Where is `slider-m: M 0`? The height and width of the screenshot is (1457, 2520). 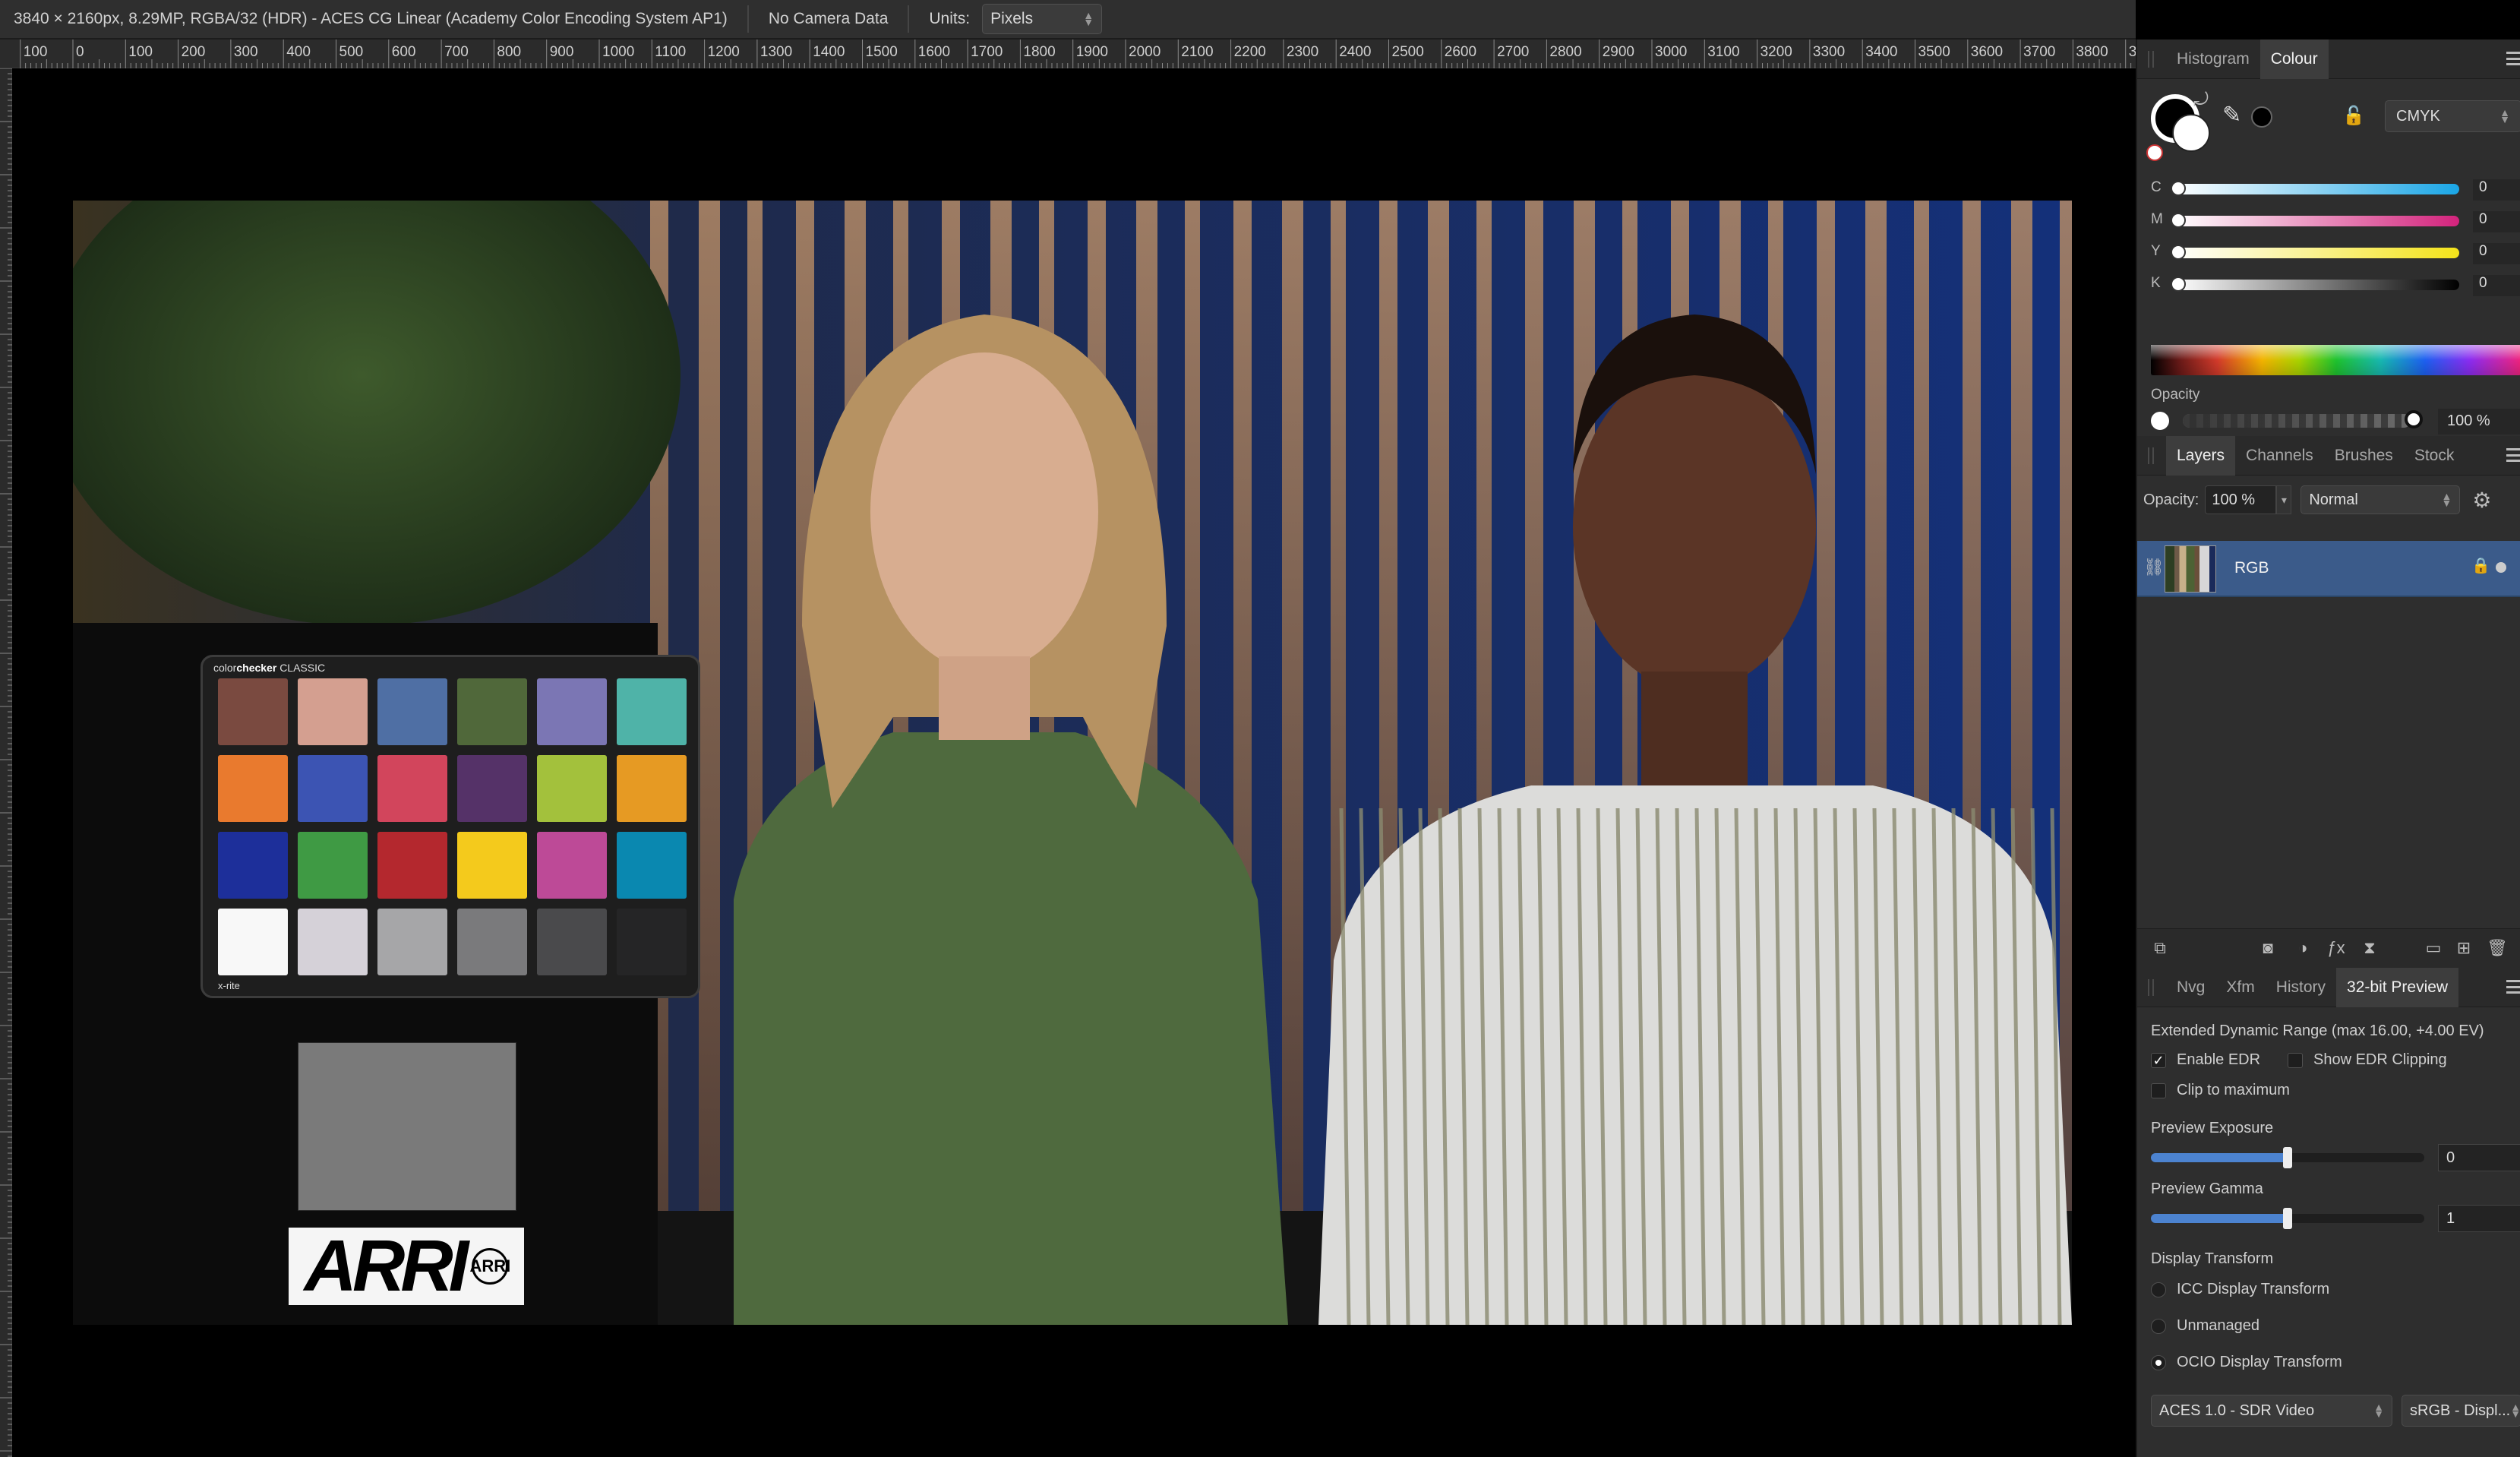 slider-m: M 0 is located at coordinates (2328, 220).